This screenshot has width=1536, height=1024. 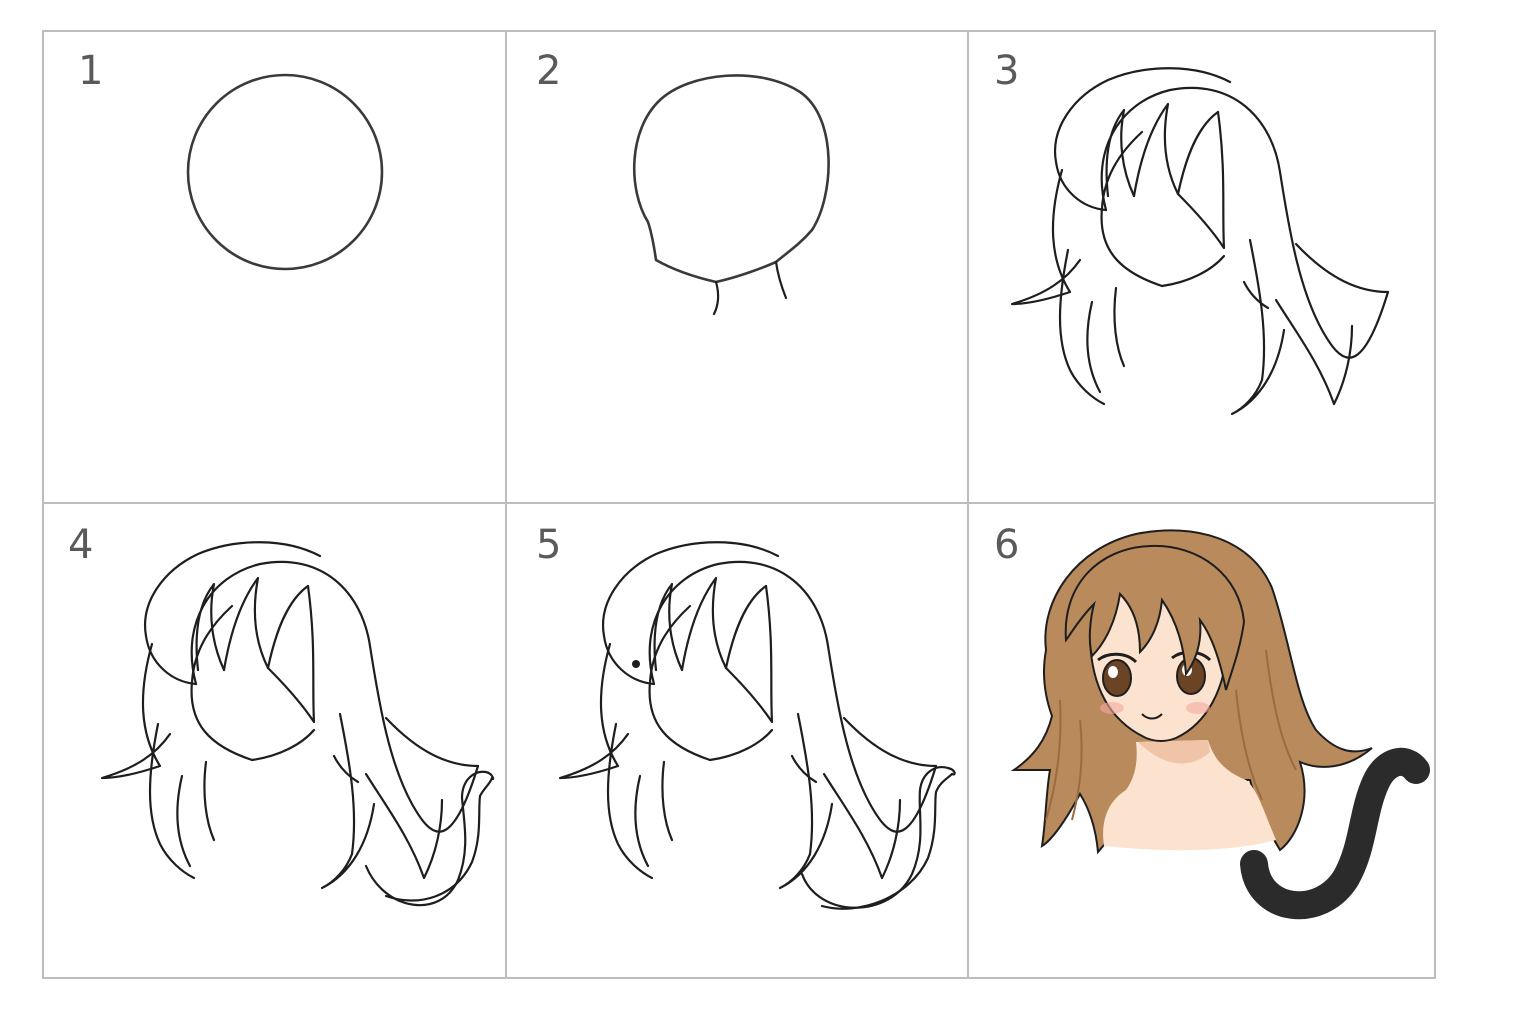 What do you see at coordinates (548, 71) in the screenshot?
I see `step-number-2: 2` at bounding box center [548, 71].